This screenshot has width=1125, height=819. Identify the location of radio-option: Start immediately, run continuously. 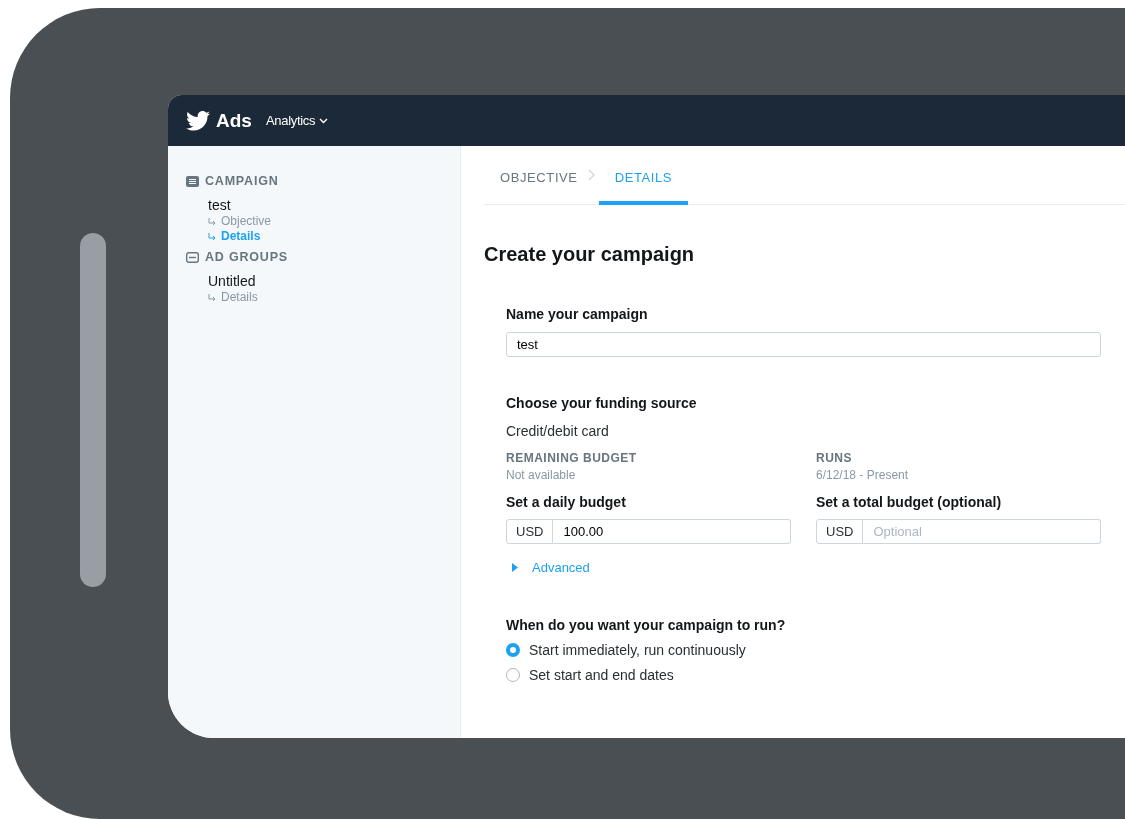
(803, 650).